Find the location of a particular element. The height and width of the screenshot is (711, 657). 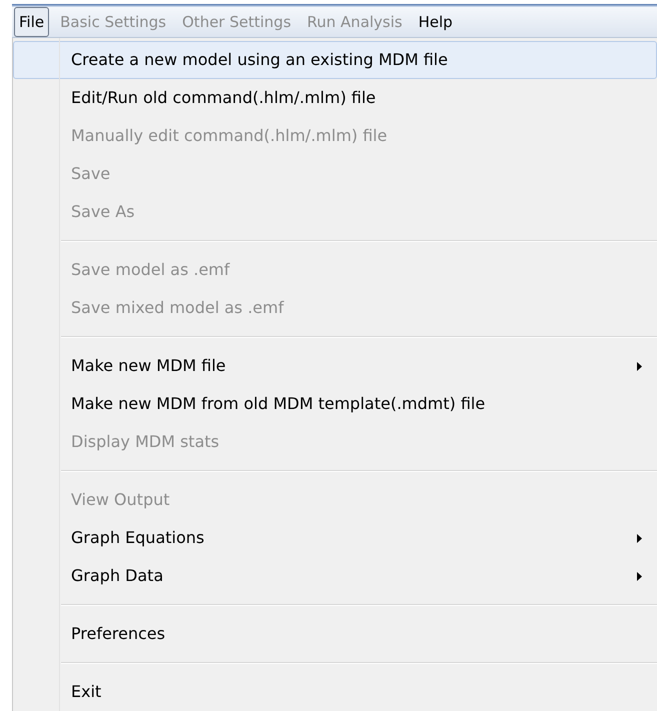

menu-item: Graph Data is located at coordinates (335, 576).